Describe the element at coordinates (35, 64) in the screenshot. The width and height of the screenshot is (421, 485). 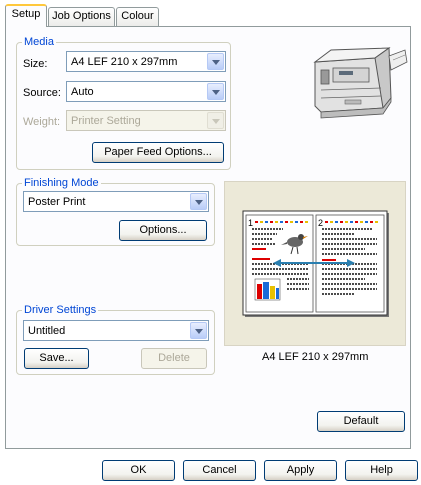
I see `size-label: Size:` at that location.